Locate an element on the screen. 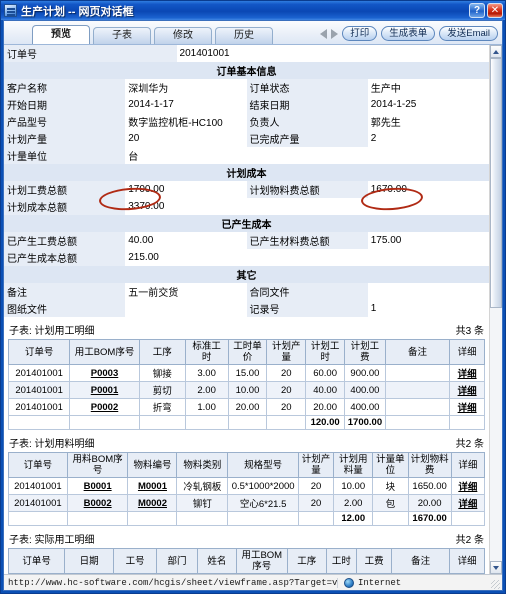 The height and width of the screenshot is (594, 506). info-label: 计划物料费总额 is located at coordinates (307, 189).